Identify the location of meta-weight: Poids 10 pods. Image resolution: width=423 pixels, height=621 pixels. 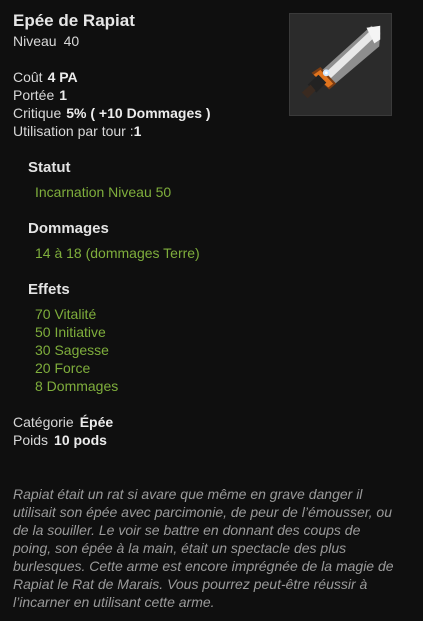
(63, 440).